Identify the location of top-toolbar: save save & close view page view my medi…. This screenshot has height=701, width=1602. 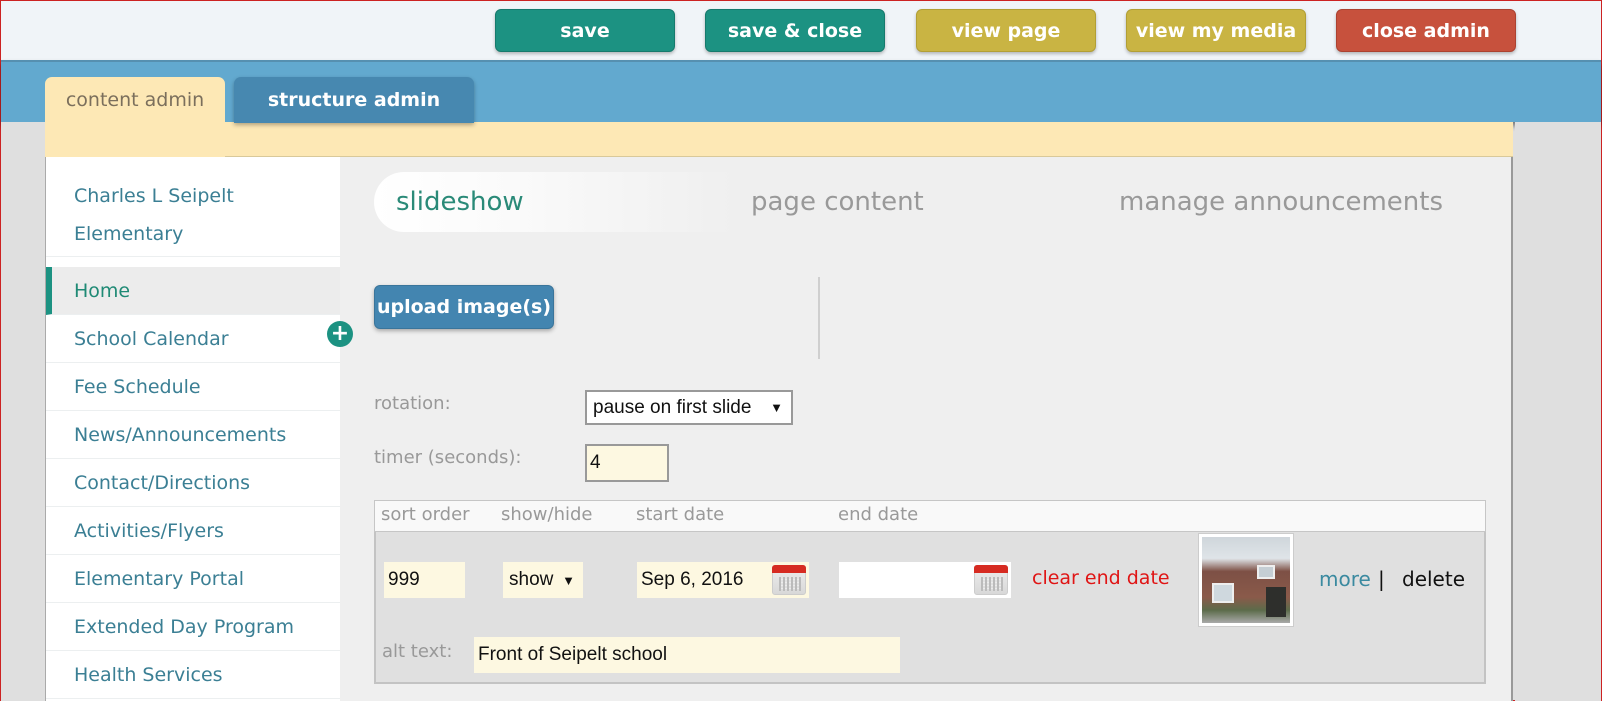
(801, 31).